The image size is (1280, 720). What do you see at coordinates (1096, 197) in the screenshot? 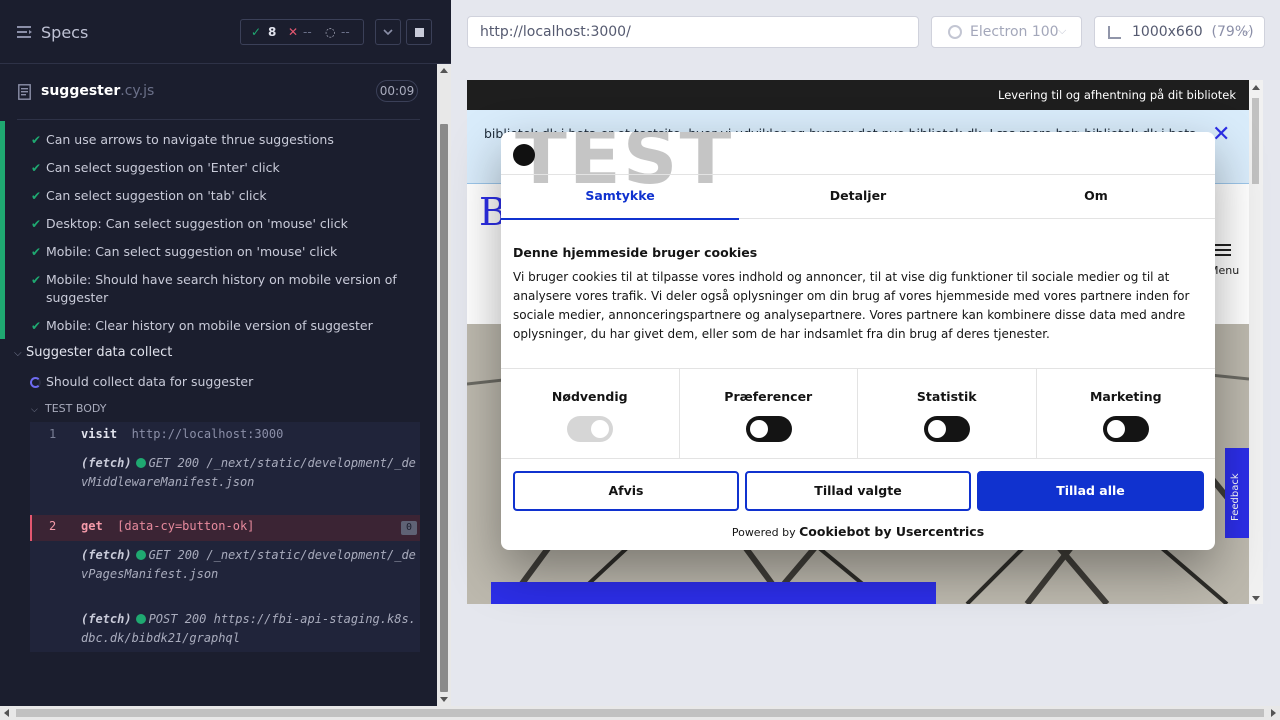
I see `tab-om: Om` at bounding box center [1096, 197].